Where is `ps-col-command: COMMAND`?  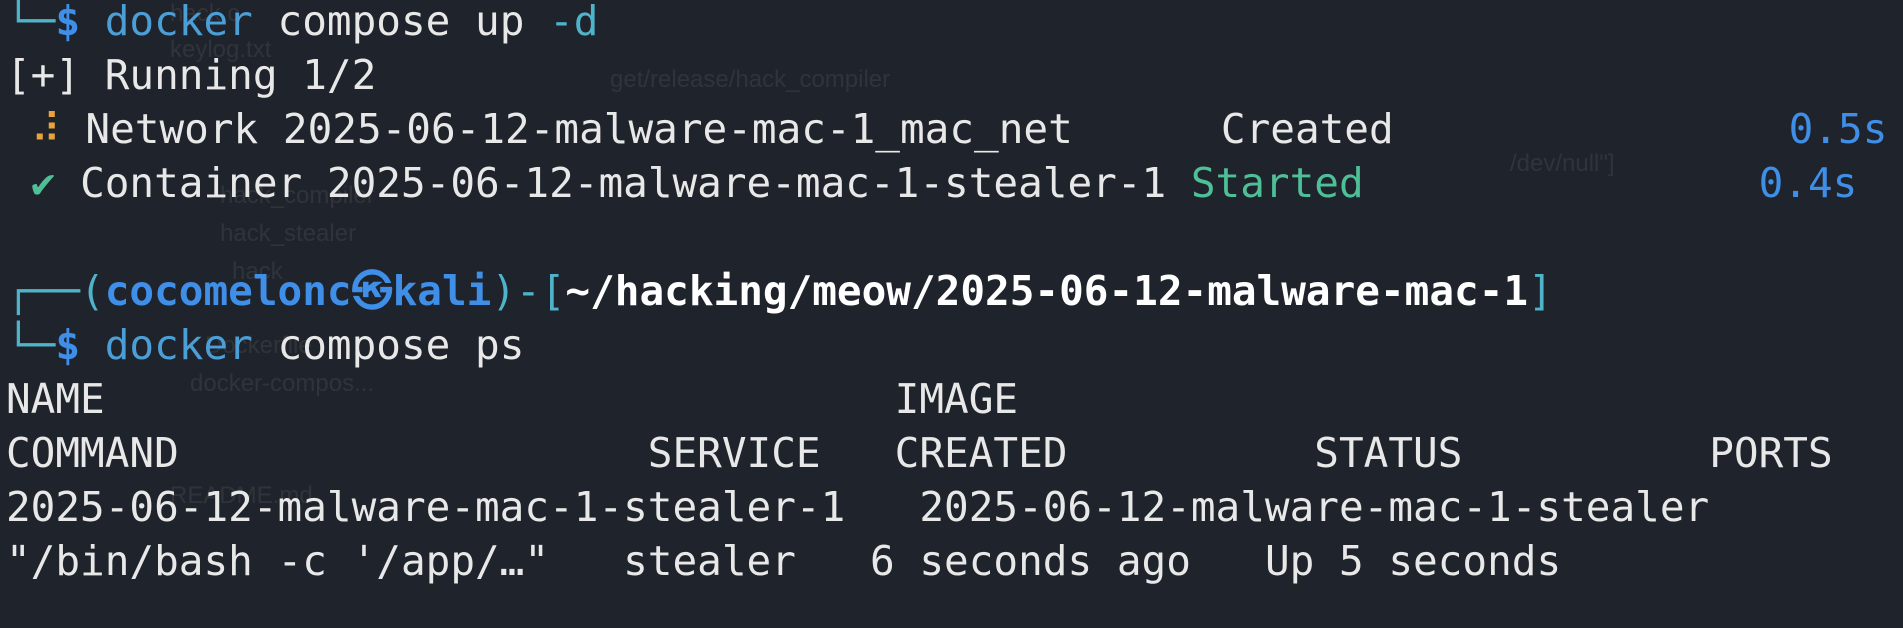 ps-col-command: COMMAND is located at coordinates (92, 453).